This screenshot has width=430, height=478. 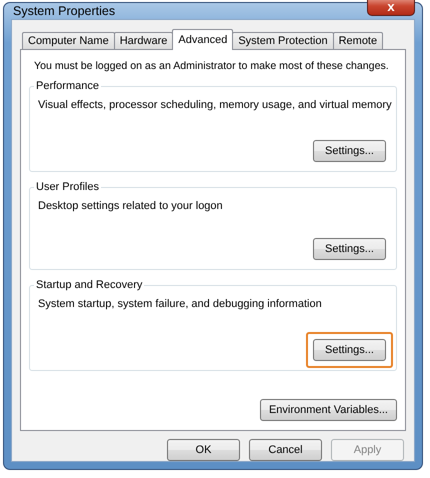 I want to click on close-button: x, so click(x=391, y=8).